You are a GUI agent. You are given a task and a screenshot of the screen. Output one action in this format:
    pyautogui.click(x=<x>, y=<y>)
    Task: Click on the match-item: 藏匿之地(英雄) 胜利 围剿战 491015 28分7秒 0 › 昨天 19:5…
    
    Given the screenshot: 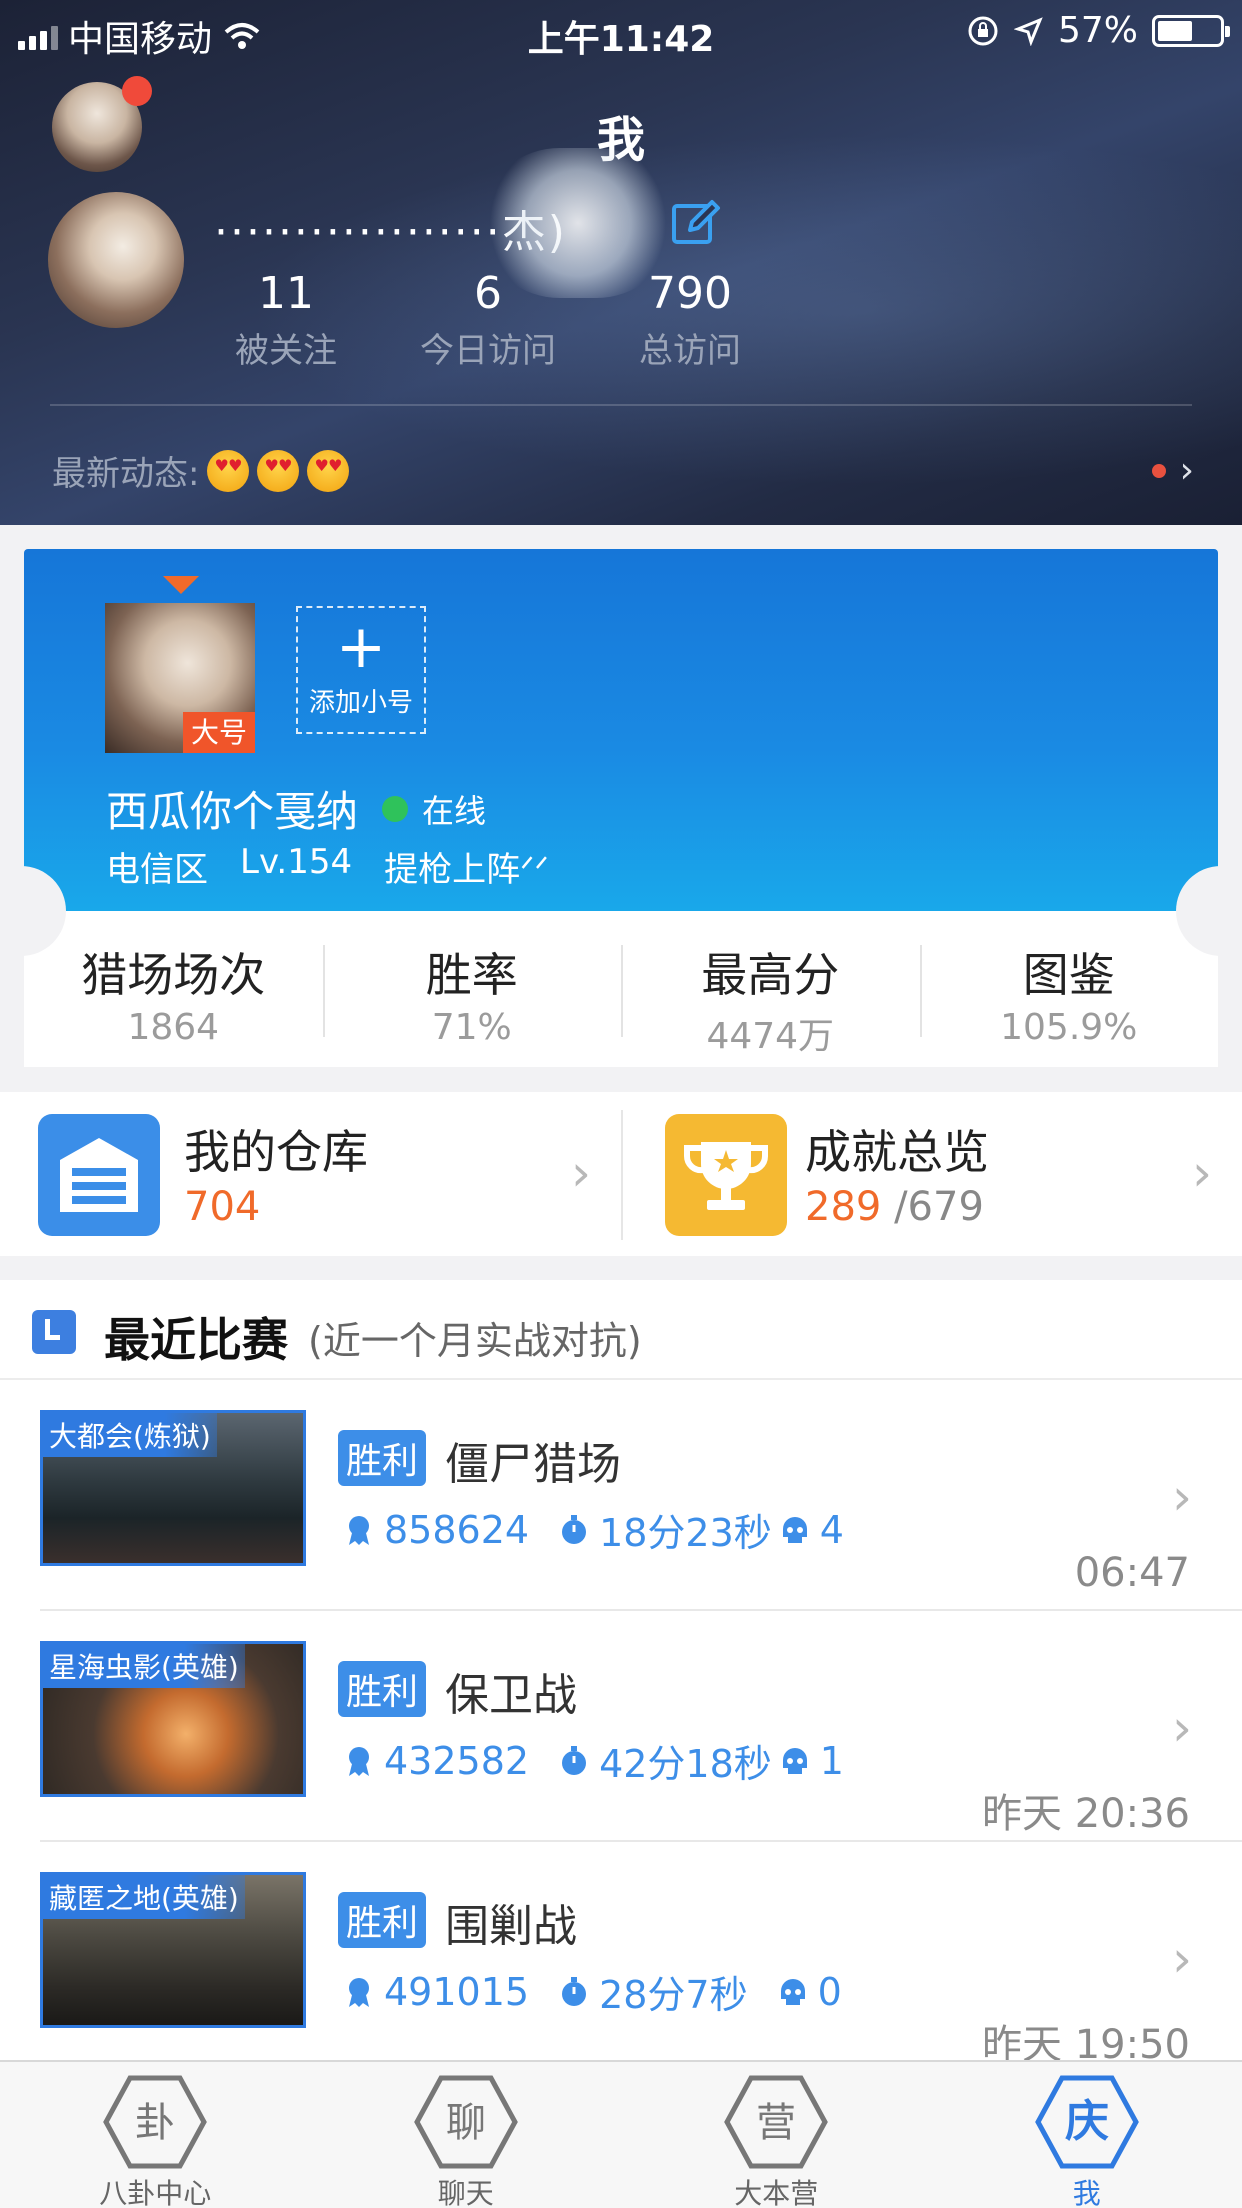 What is the action you would take?
    pyautogui.click(x=621, y=1951)
    